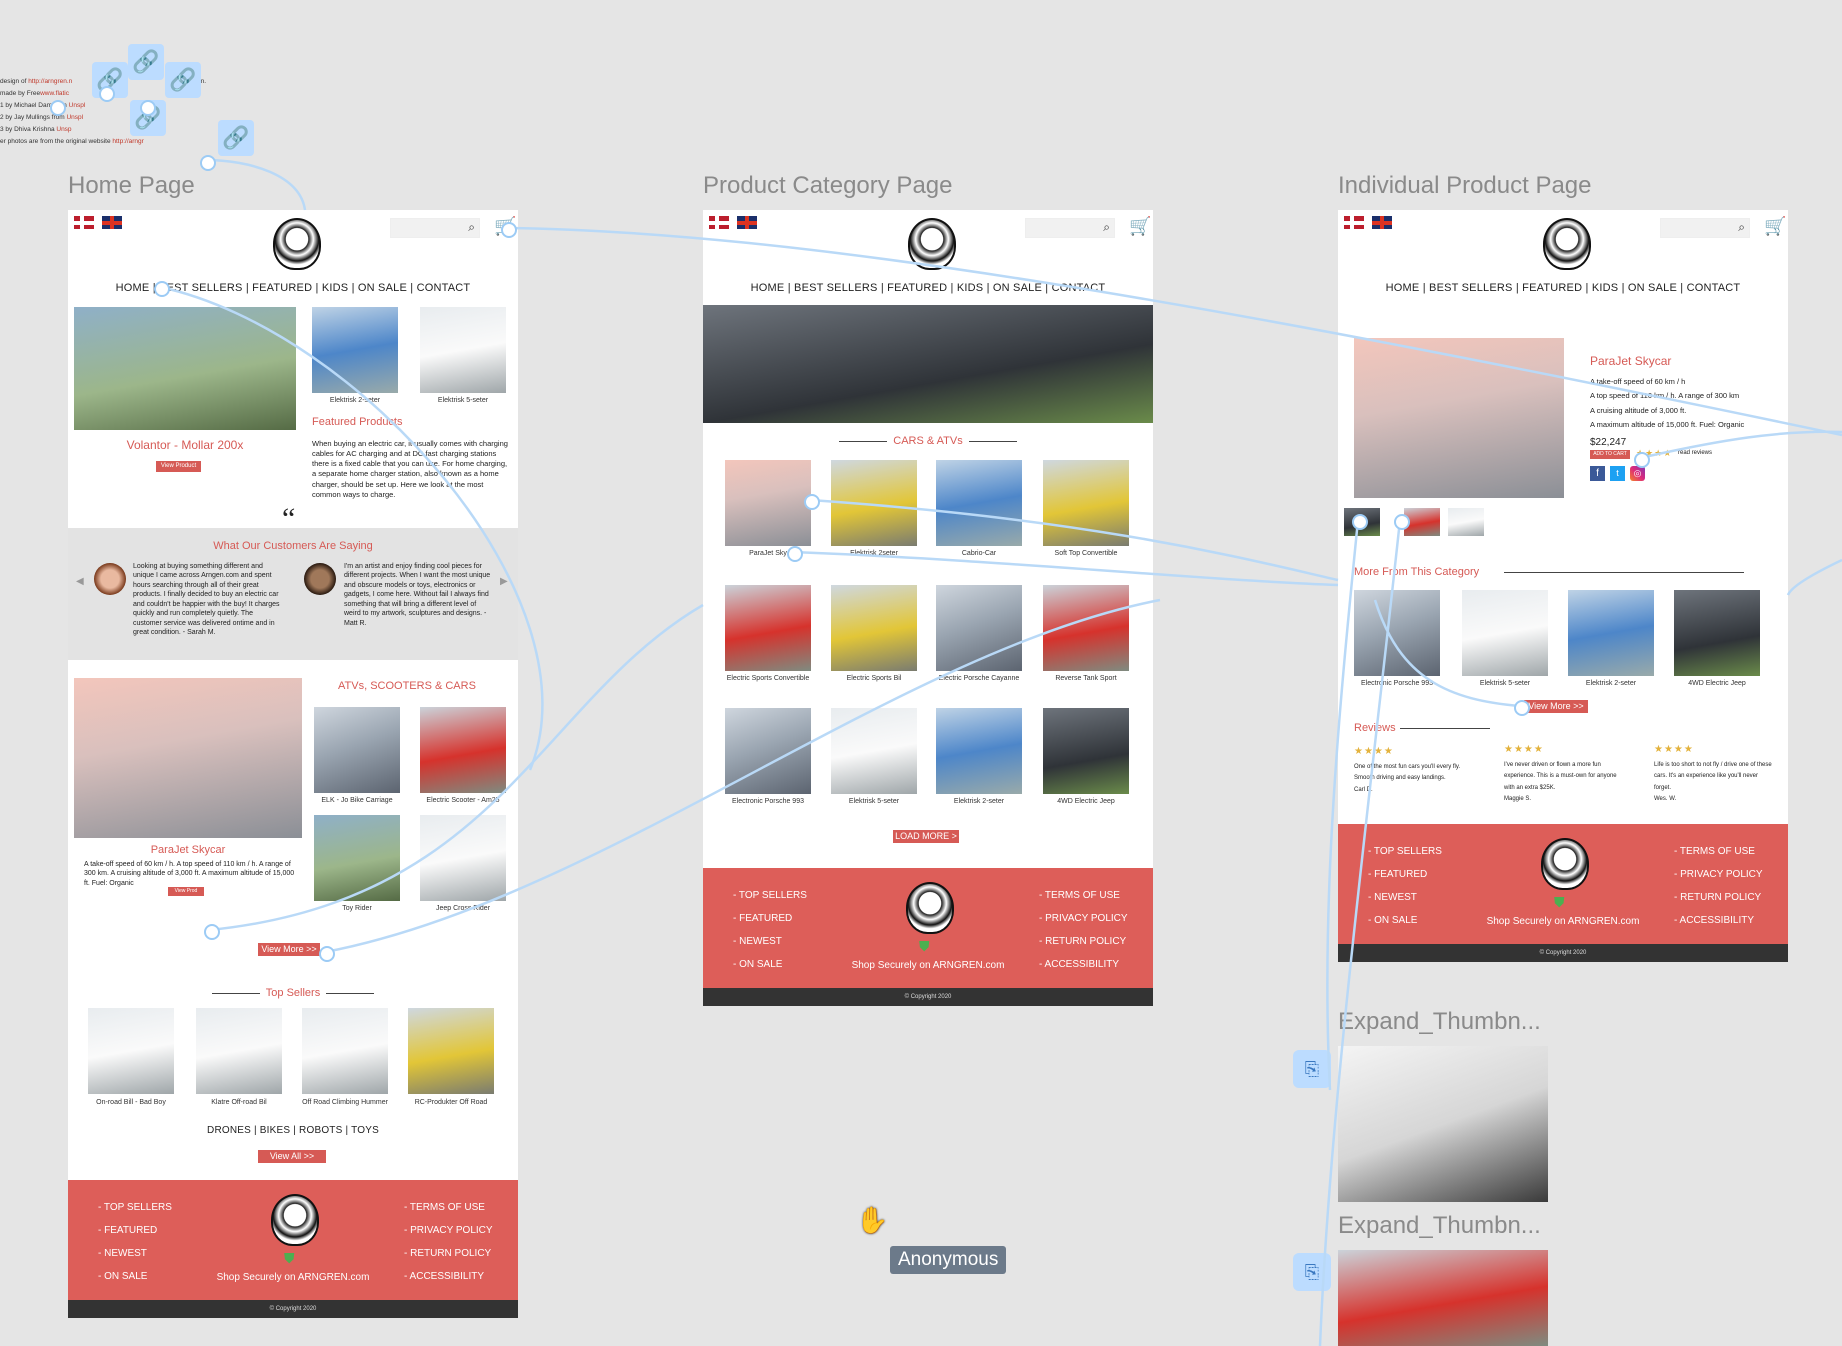 The width and height of the screenshot is (1842, 1346). What do you see at coordinates (827, 186) in the screenshot?
I see `category-frame-title: Product Category Page` at bounding box center [827, 186].